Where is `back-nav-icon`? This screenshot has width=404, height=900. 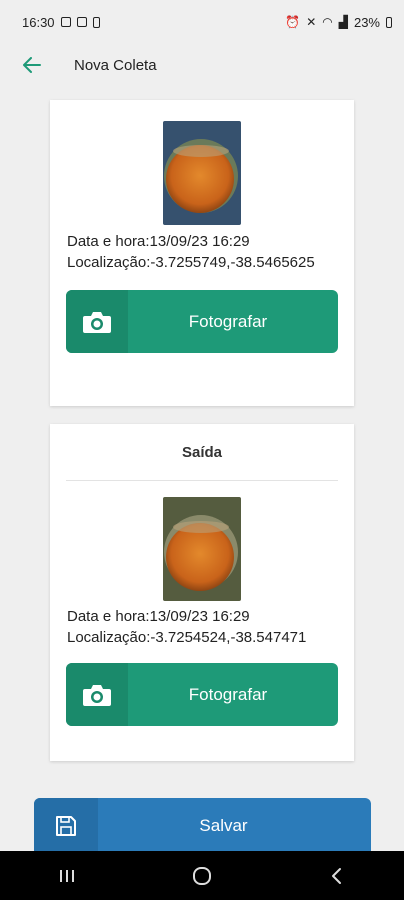 back-nav-icon is located at coordinates (337, 876).